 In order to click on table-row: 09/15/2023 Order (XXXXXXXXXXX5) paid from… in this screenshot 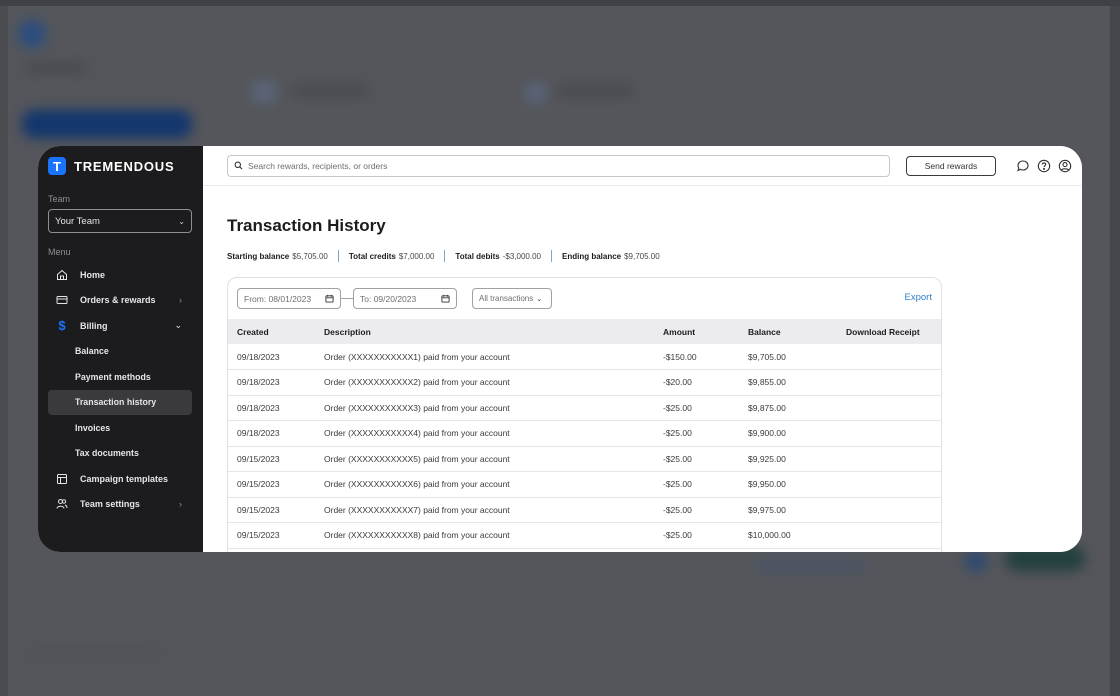, I will do `click(584, 459)`.